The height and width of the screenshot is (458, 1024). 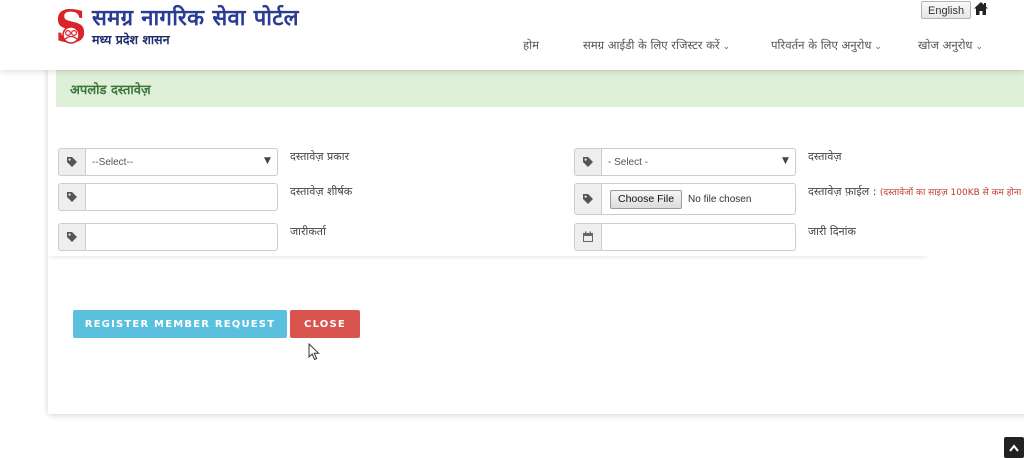 What do you see at coordinates (182, 237) in the screenshot?
I see `issuer-input` at bounding box center [182, 237].